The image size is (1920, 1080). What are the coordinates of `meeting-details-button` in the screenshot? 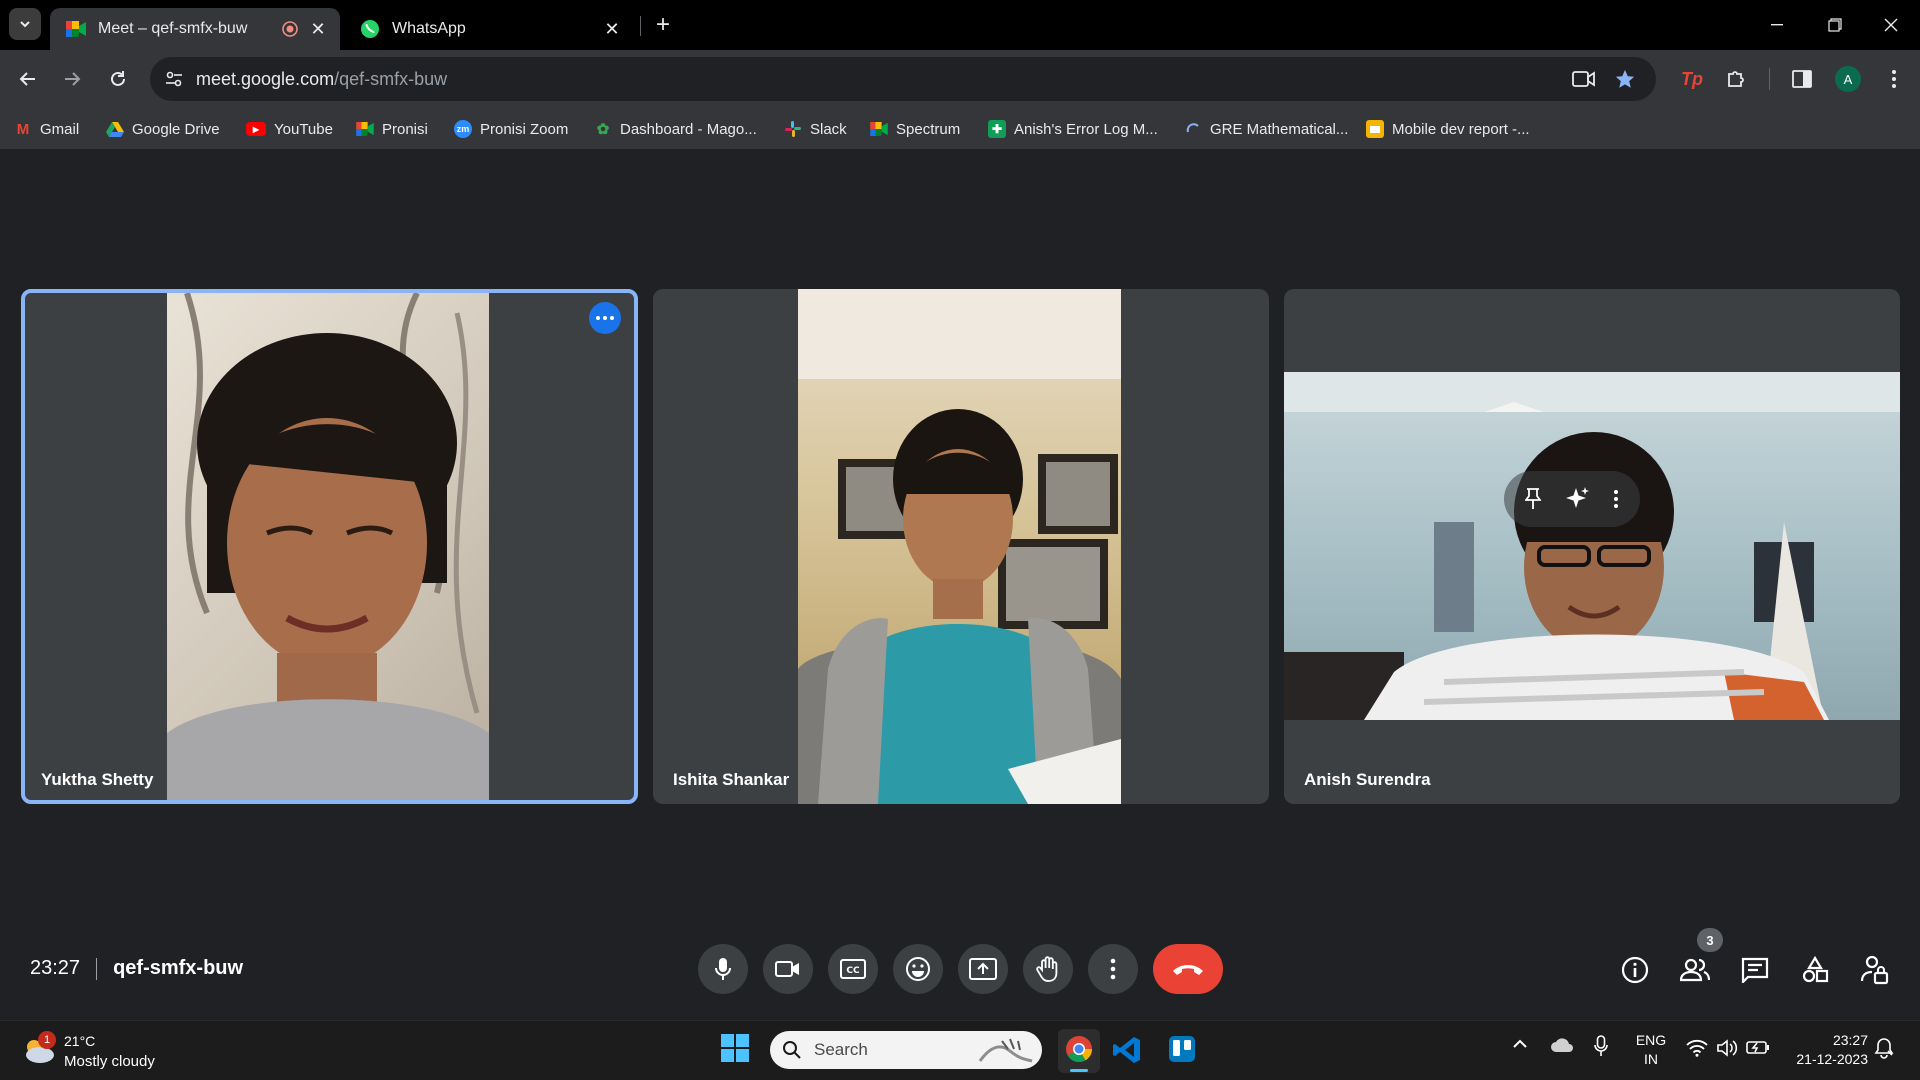 It's located at (1635, 970).